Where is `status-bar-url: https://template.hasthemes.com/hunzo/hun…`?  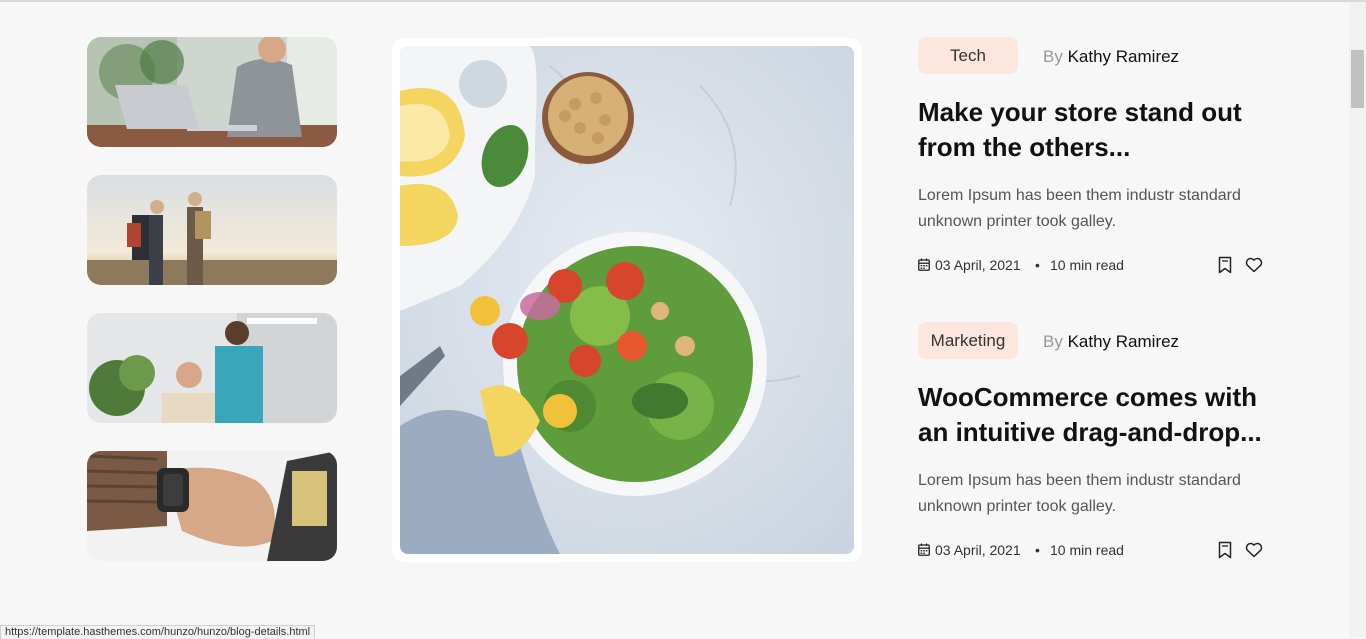
status-bar-url: https://template.hasthemes.com/hunzo/hun… is located at coordinates (158, 632).